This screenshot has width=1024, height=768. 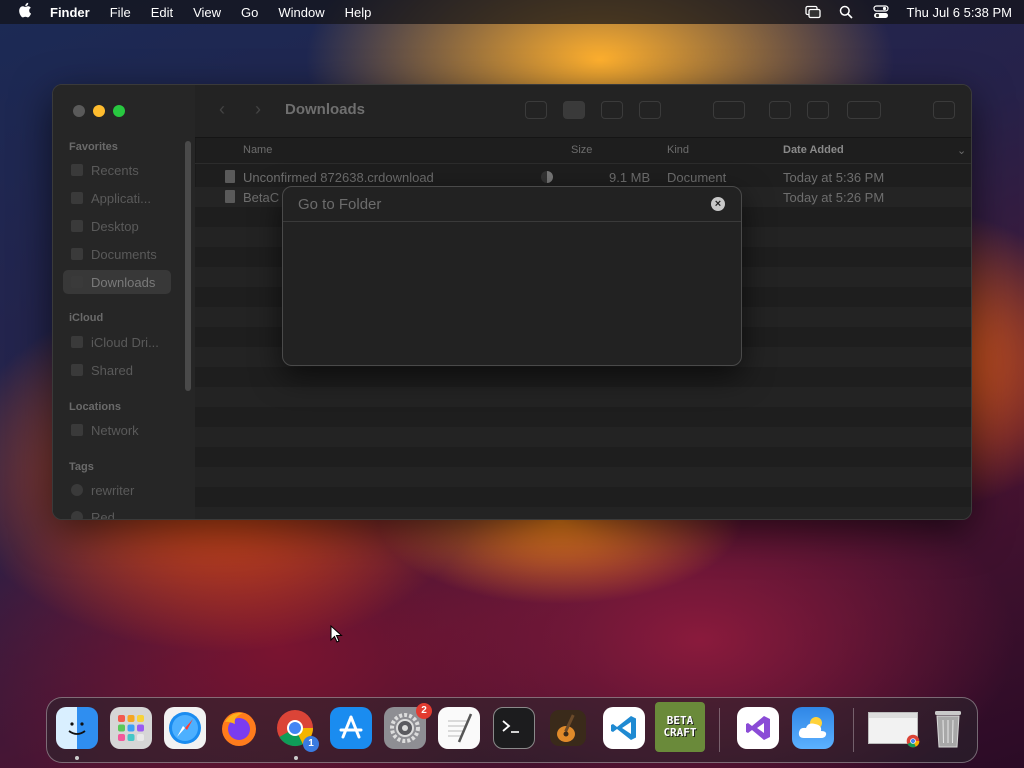 I want to click on close-icon: ×, so click(x=718, y=204).